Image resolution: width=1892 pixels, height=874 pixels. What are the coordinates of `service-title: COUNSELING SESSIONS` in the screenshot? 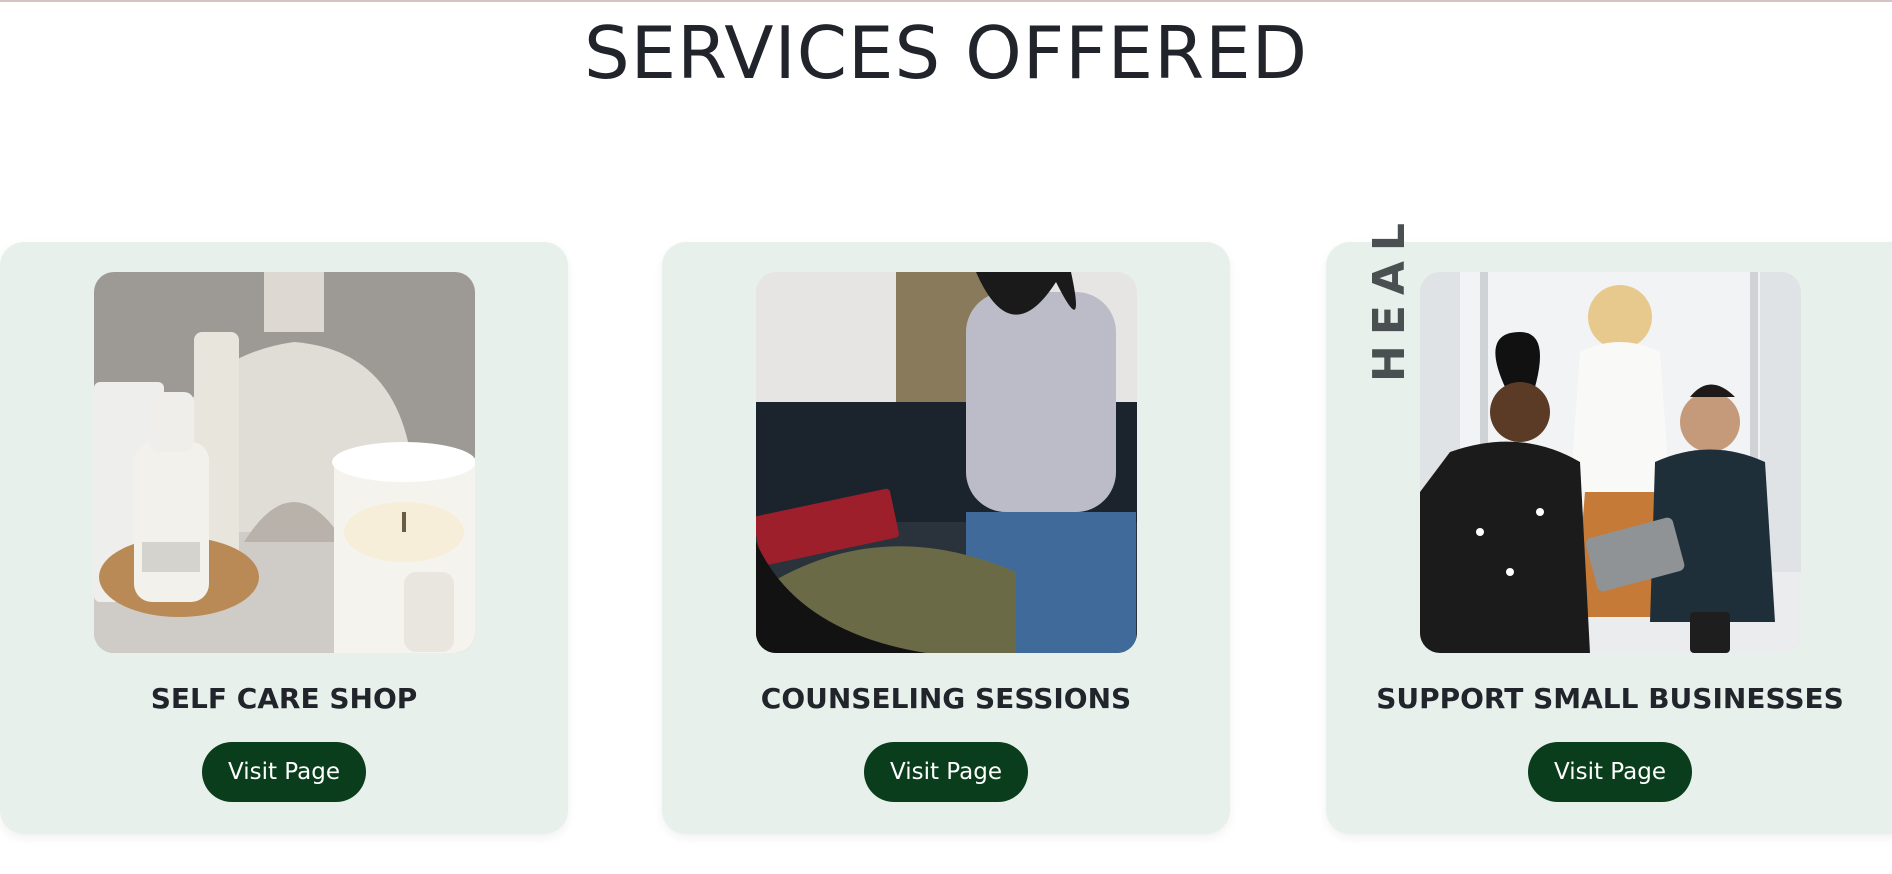 It's located at (946, 698).